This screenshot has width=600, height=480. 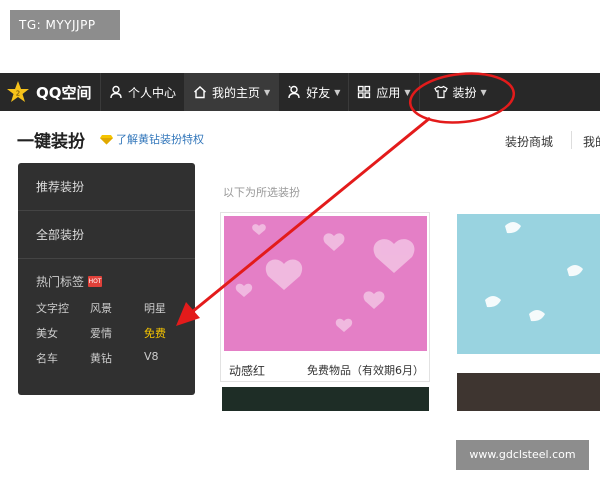 I want to click on page-title: 一键装扮, so click(x=51, y=142).